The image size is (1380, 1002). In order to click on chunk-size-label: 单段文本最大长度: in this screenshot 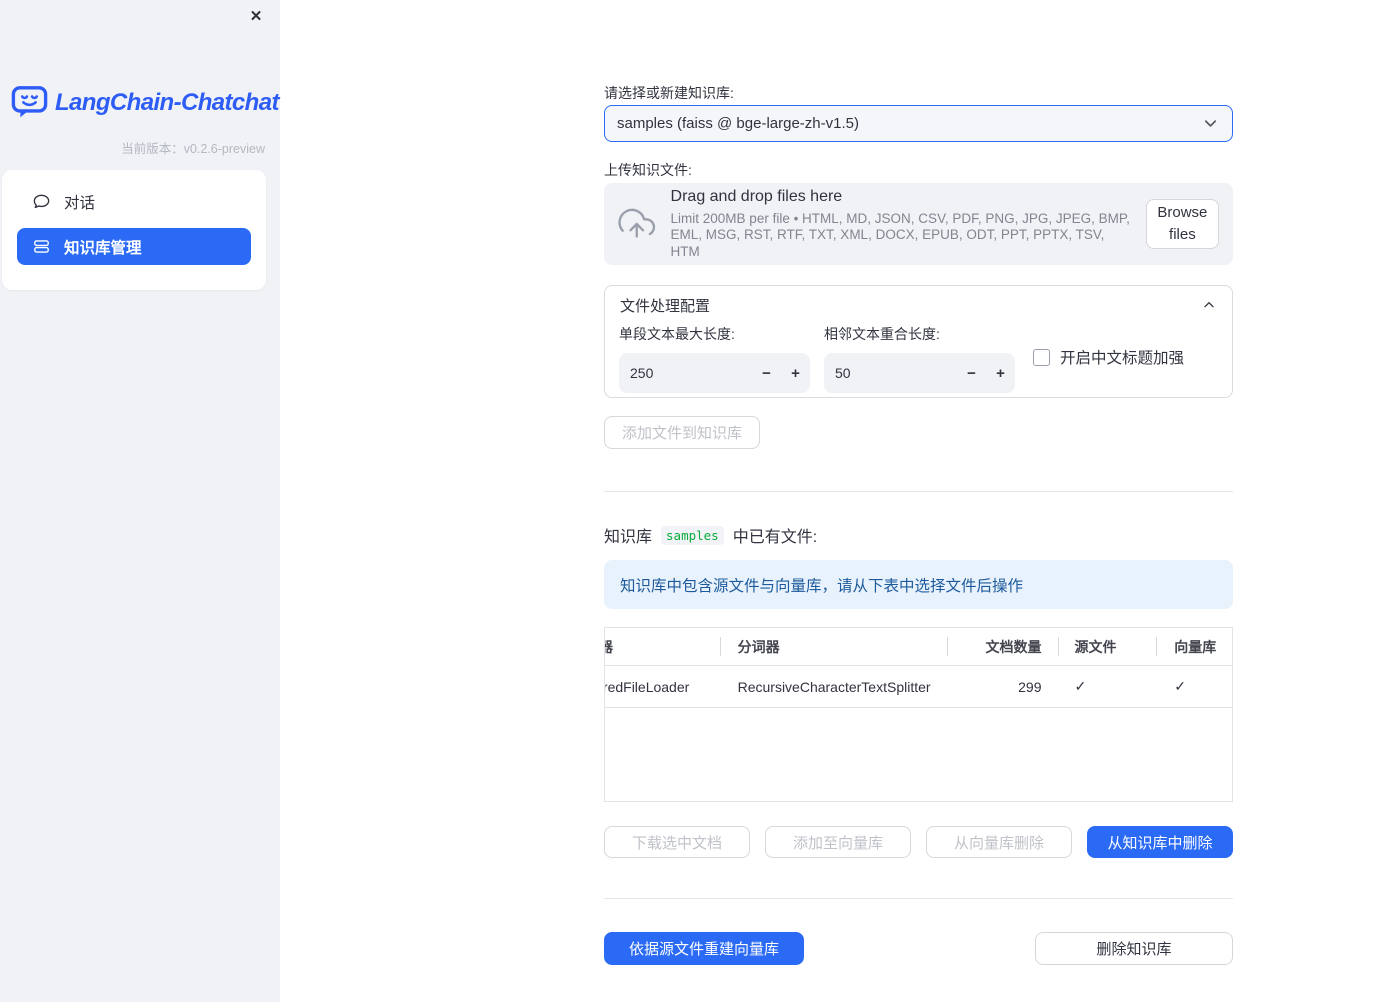, I will do `click(677, 334)`.